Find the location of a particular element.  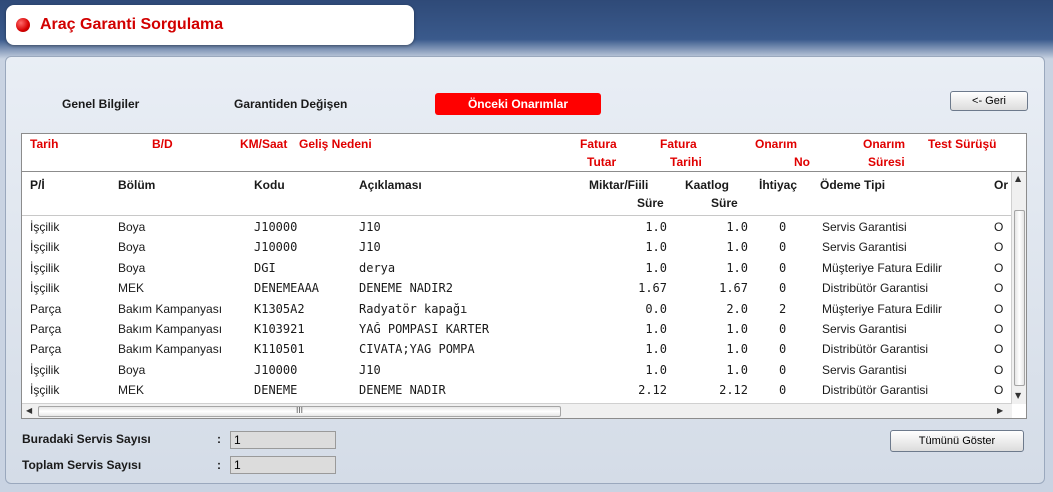

header-fatura-tarihi: Fatura is located at coordinates (678, 144).